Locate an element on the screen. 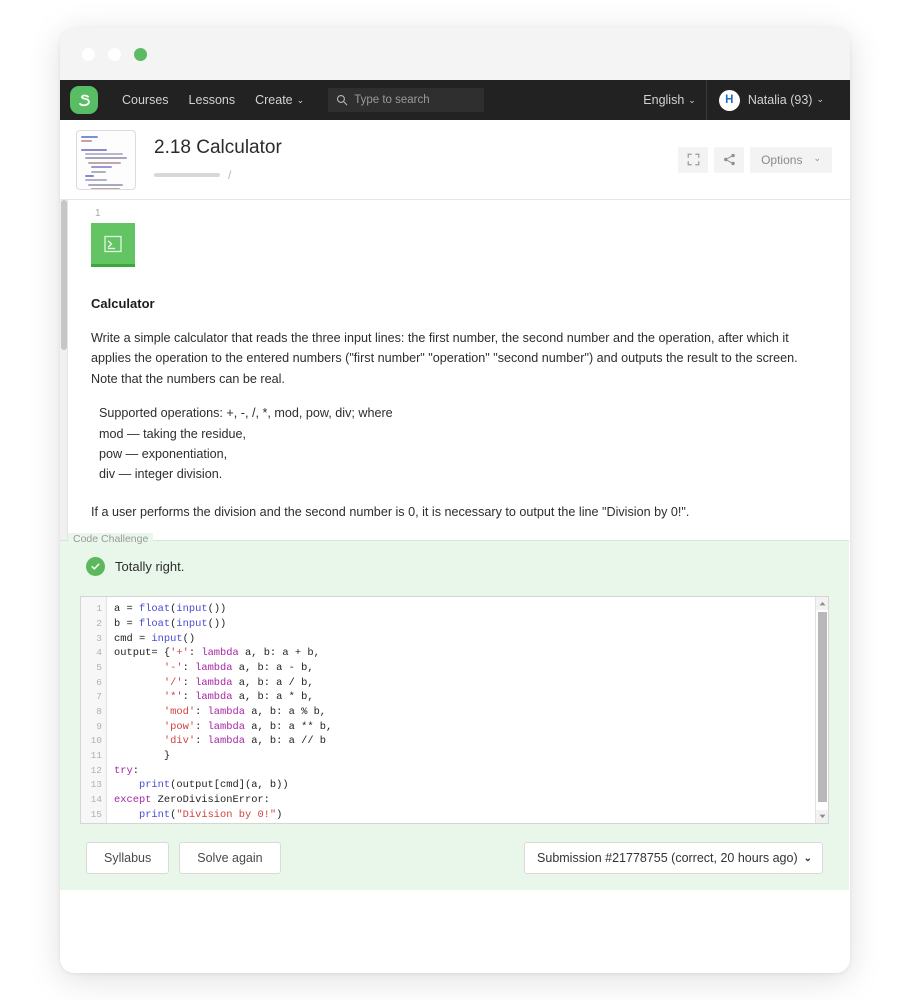 This screenshot has width=900, height=1000. navbar-right: English ⌄ H Natalia (93) ⌄ is located at coordinates (734, 100).